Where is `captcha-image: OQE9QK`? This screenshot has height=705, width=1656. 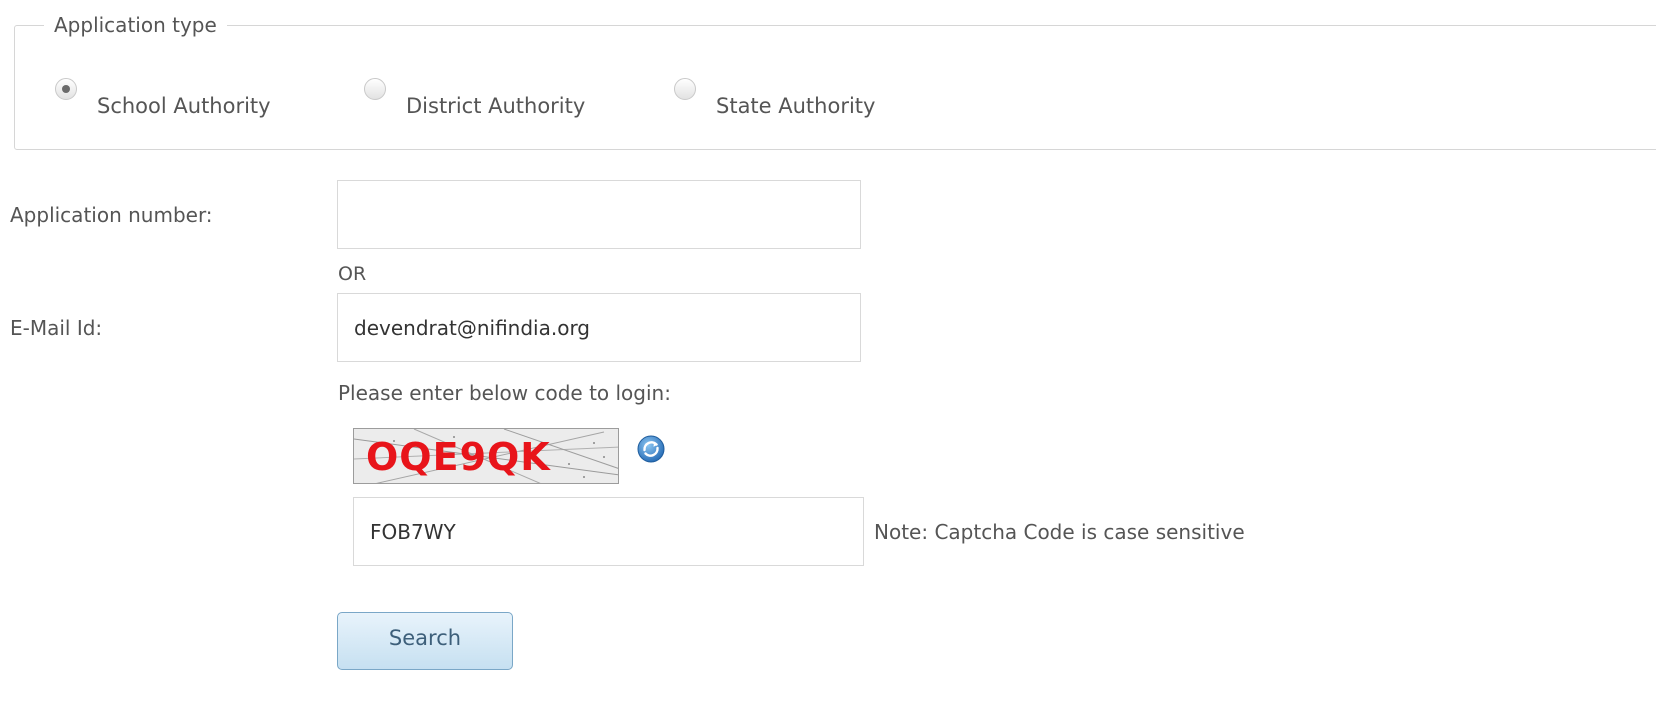
captcha-image: OQE9QK is located at coordinates (486, 456).